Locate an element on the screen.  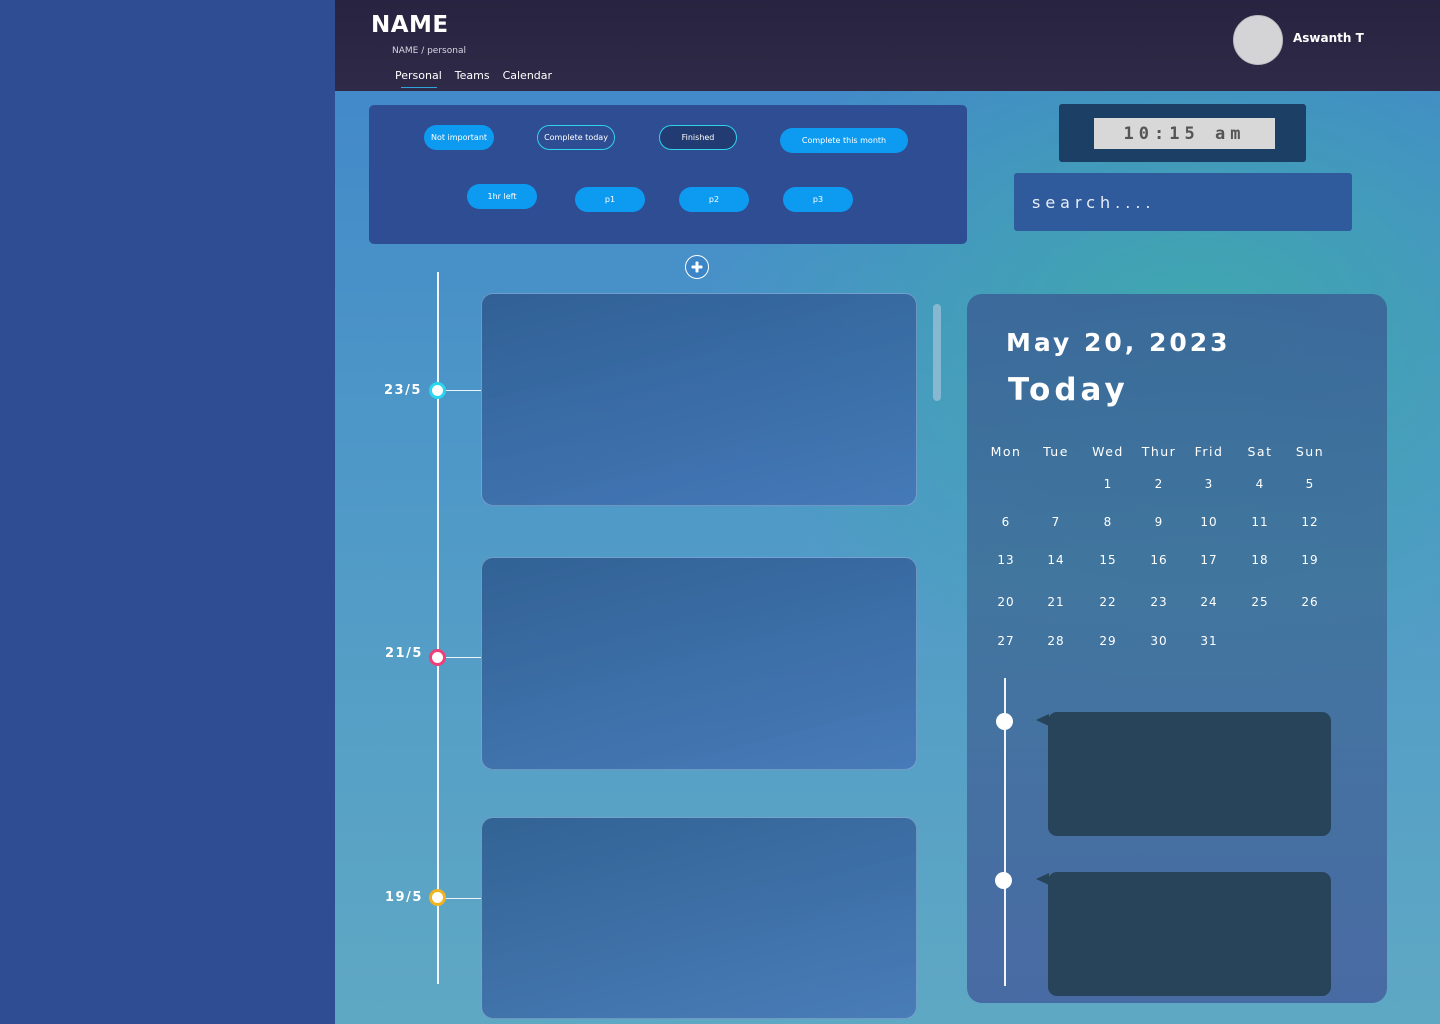
calendar-day: 28 is located at coordinates (1056, 641).